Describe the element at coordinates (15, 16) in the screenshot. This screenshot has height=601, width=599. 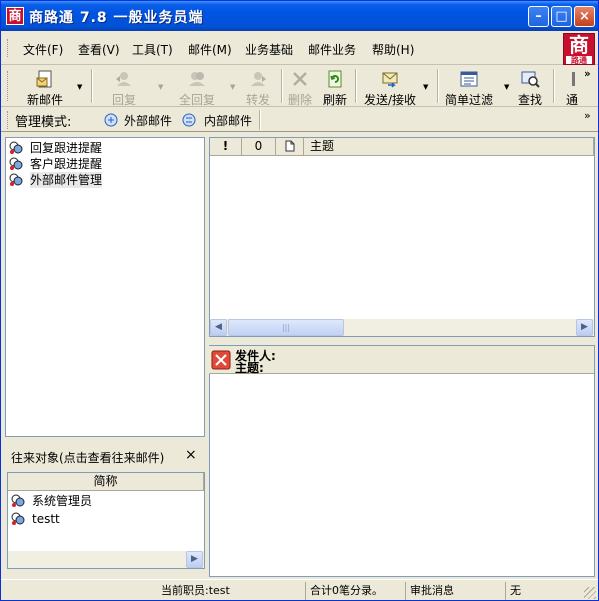
I see `app-icon: 商` at that location.